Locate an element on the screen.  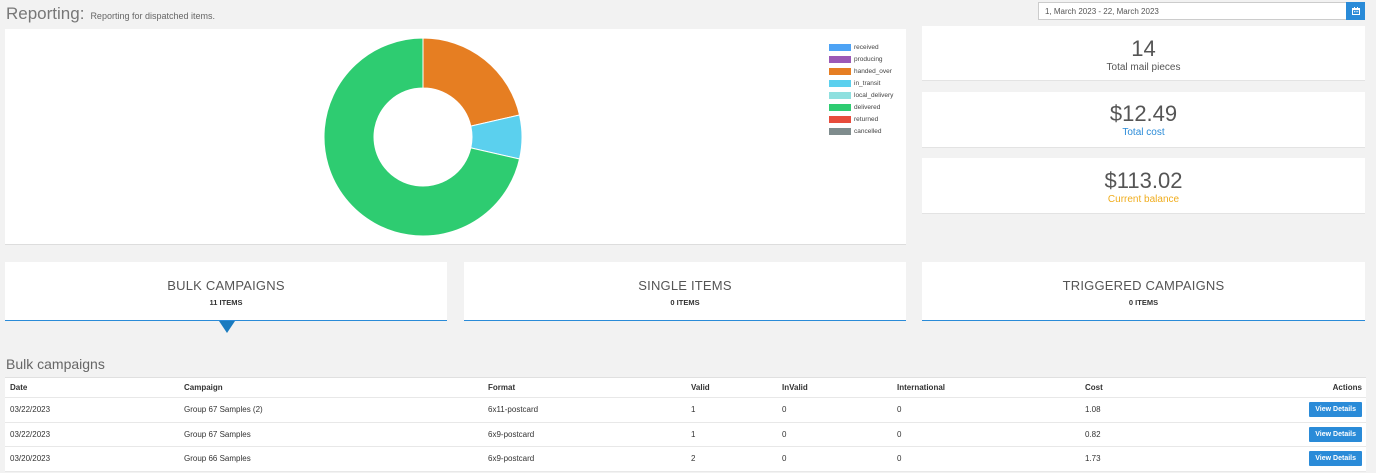
stat-card-total-mail-pieces: 14 Total mail pieces is located at coordinates (1143, 53).